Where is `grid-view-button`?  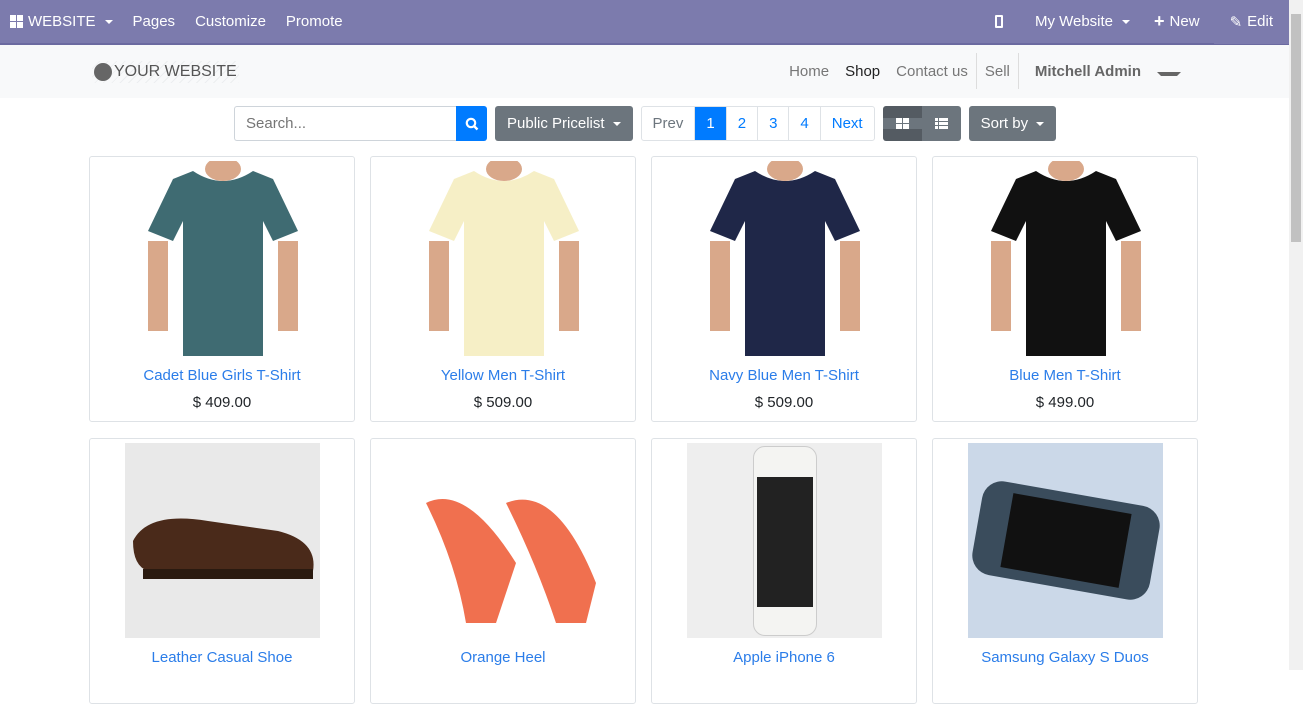
grid-view-button is located at coordinates (902, 123).